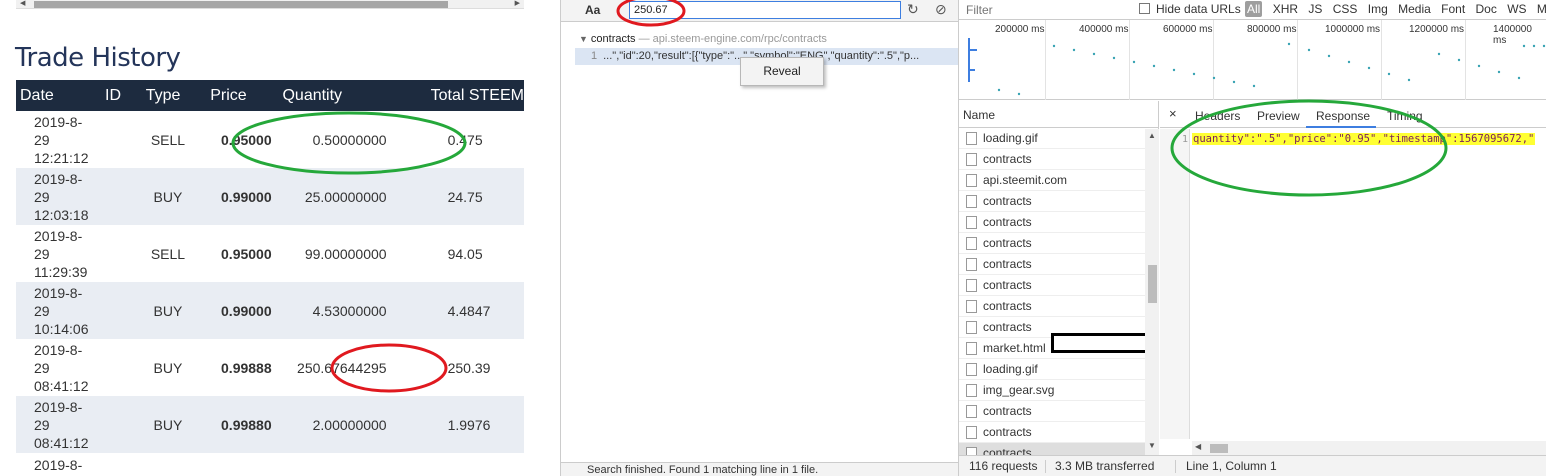  Describe the element at coordinates (1190, 9) in the screenshot. I see `hide-data-urls-checkbox: Hide data URLs` at that location.